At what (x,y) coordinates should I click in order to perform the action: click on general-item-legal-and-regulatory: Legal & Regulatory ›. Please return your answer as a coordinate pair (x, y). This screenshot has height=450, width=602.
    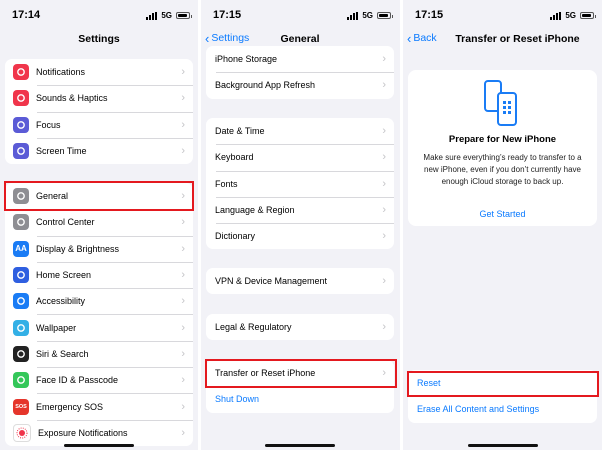
    Looking at the image, I should click on (300, 327).